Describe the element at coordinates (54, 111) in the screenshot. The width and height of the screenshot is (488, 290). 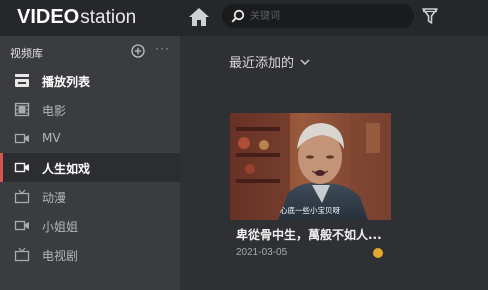
I see `sidebar-item-label: 电影` at that location.